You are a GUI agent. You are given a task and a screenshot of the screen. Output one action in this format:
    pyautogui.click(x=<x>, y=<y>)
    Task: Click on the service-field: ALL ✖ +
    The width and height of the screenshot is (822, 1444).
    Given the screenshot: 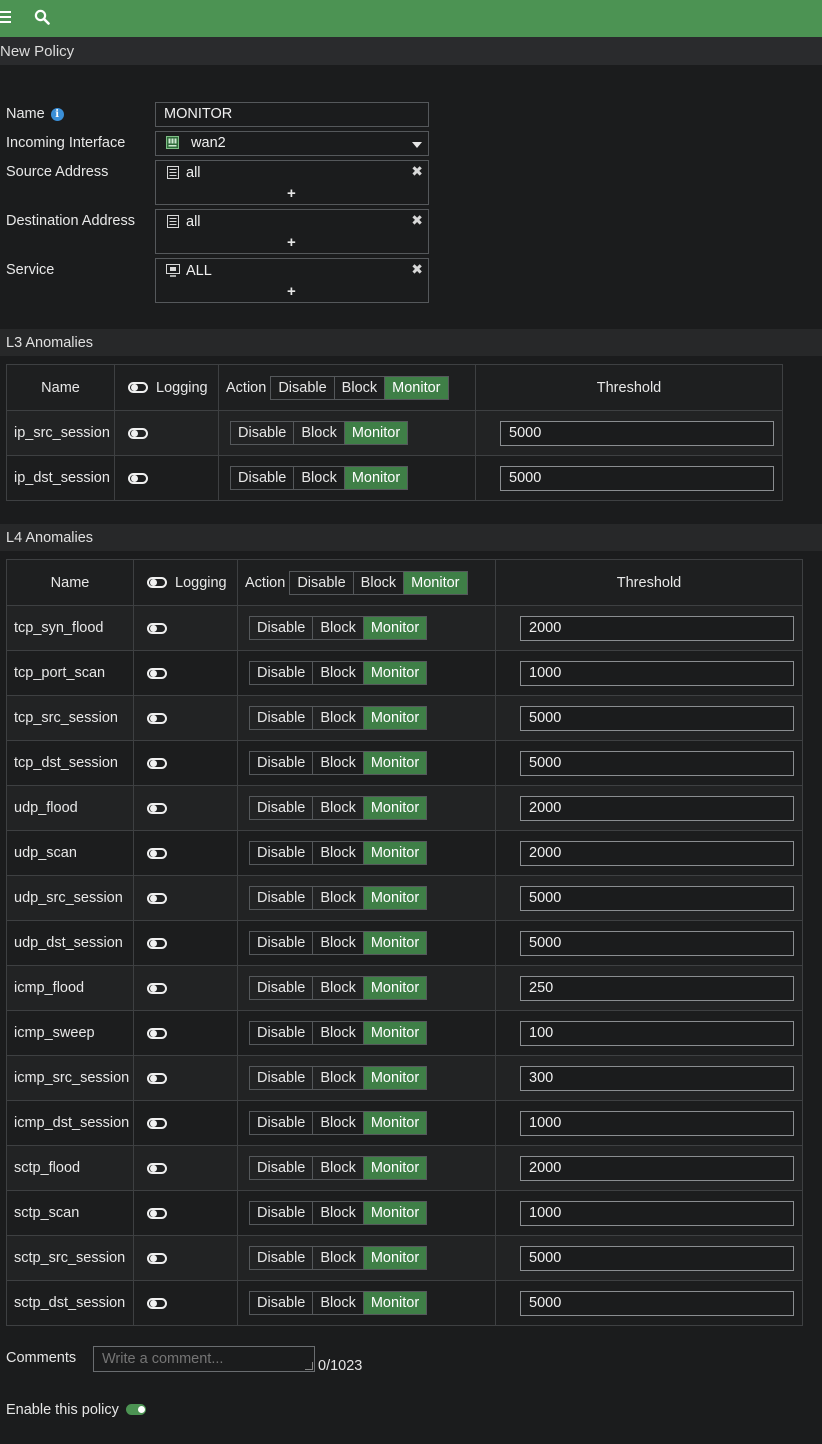 What is the action you would take?
    pyautogui.click(x=292, y=280)
    